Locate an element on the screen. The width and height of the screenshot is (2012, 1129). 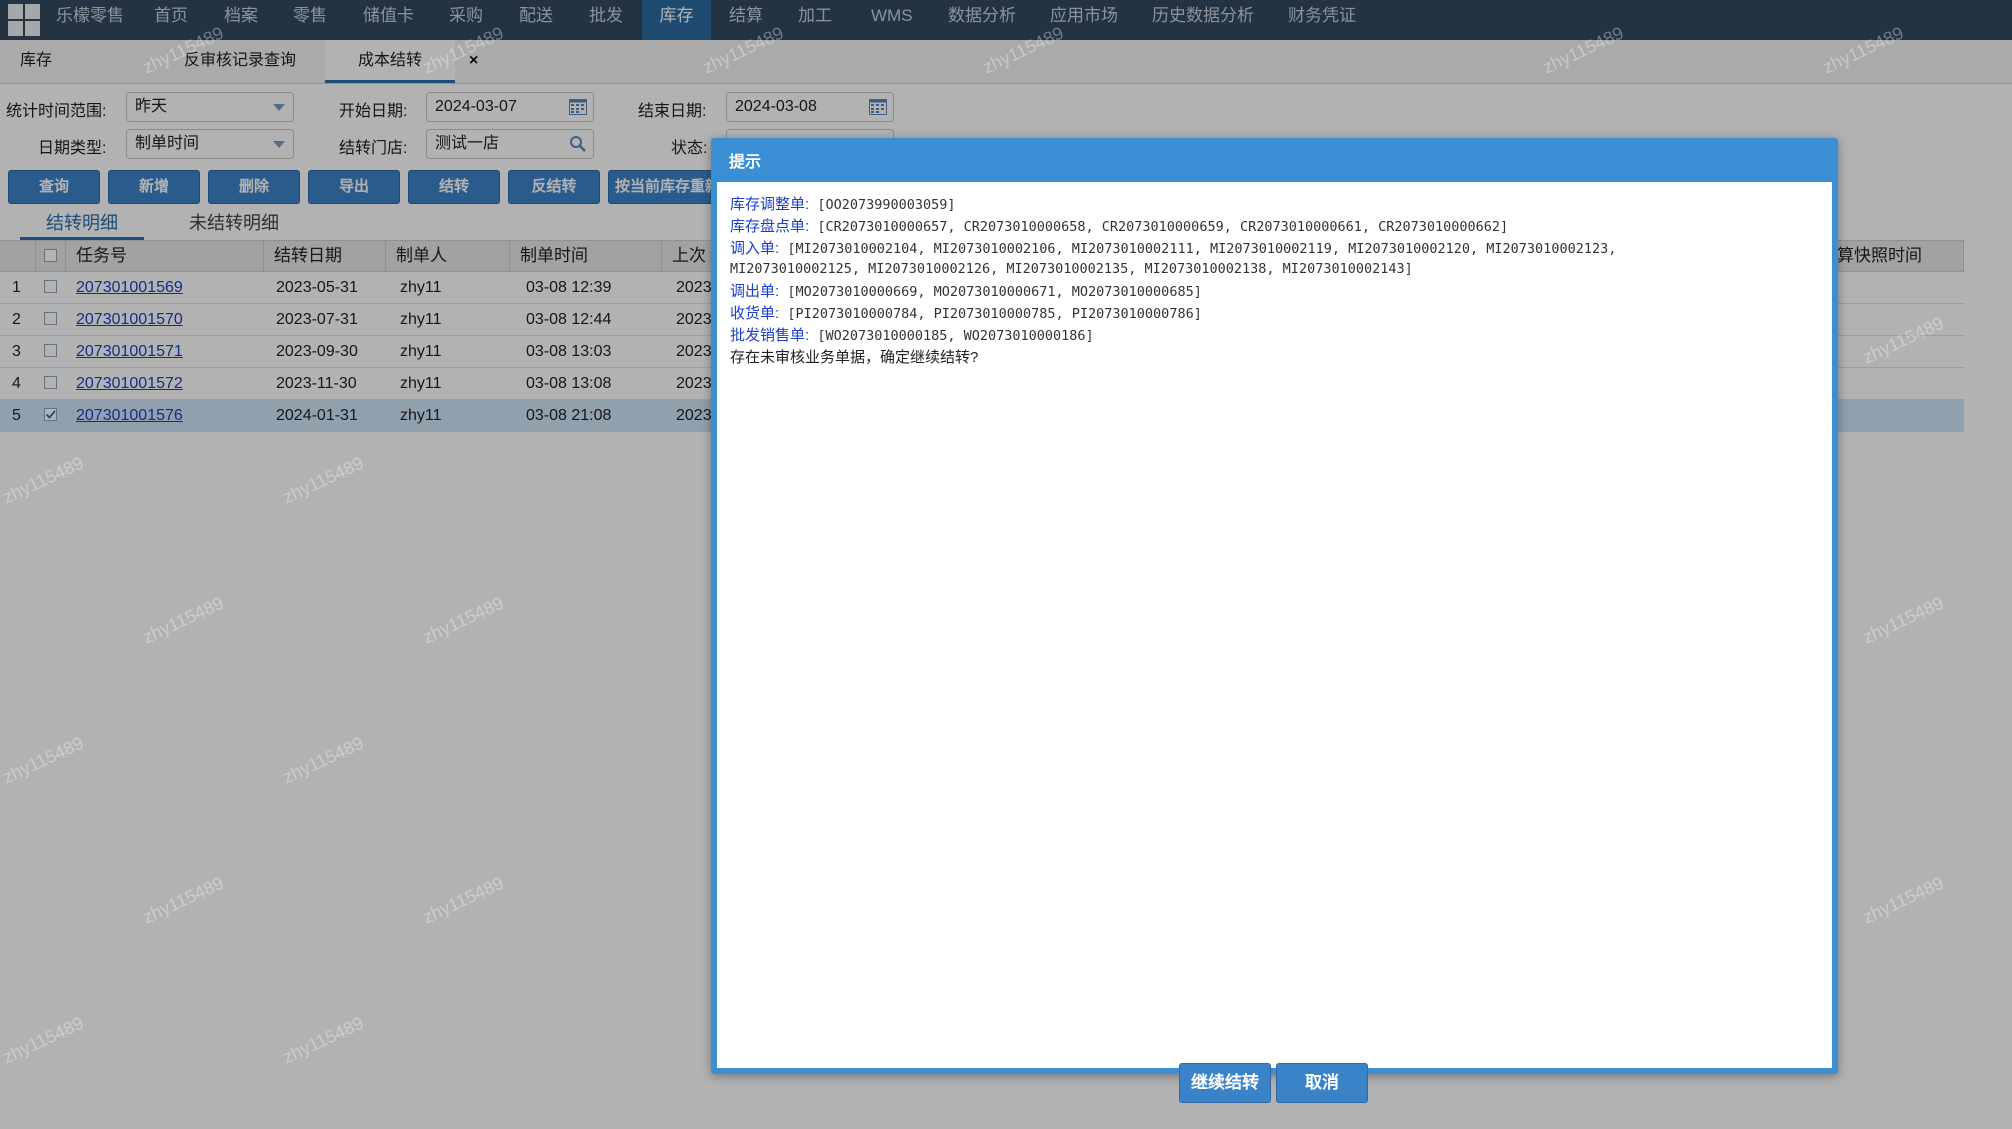
doc-type-label: 调出单: is located at coordinates (755, 291).